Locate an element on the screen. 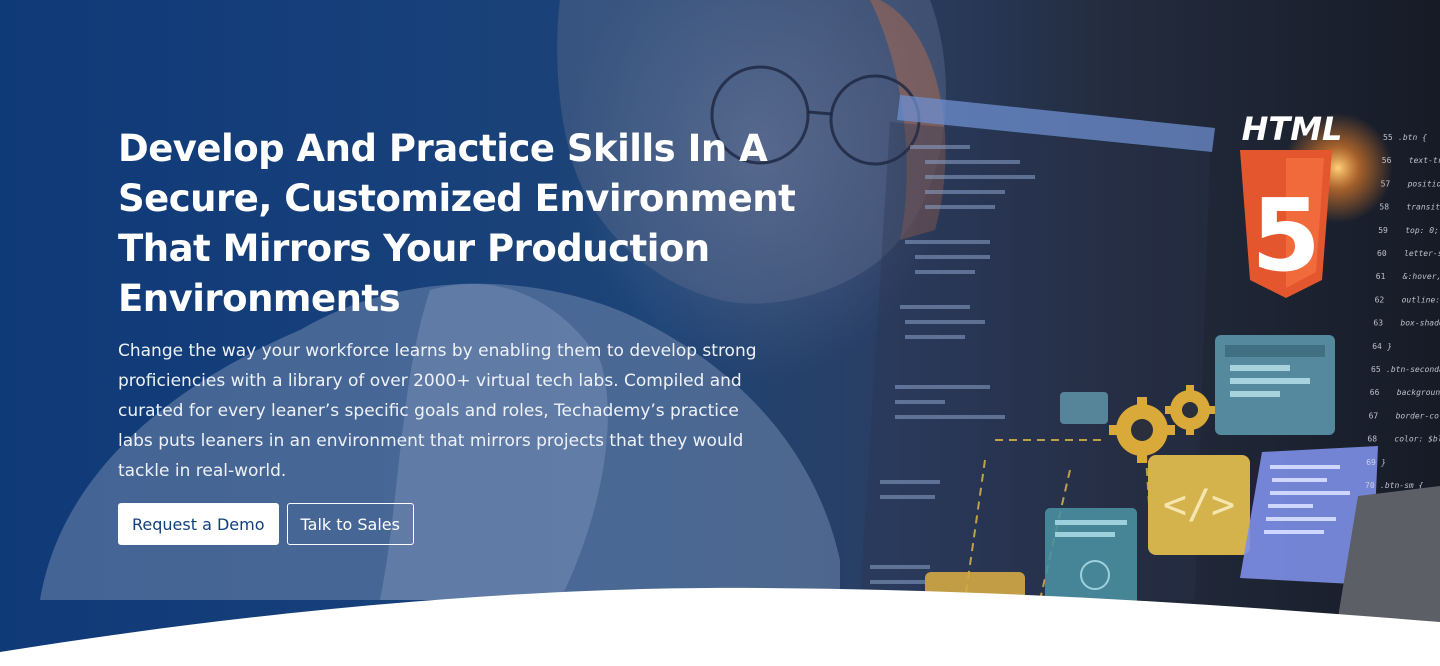 The width and height of the screenshot is (1440, 666). code-line-number: 61 is located at coordinates (1381, 276).